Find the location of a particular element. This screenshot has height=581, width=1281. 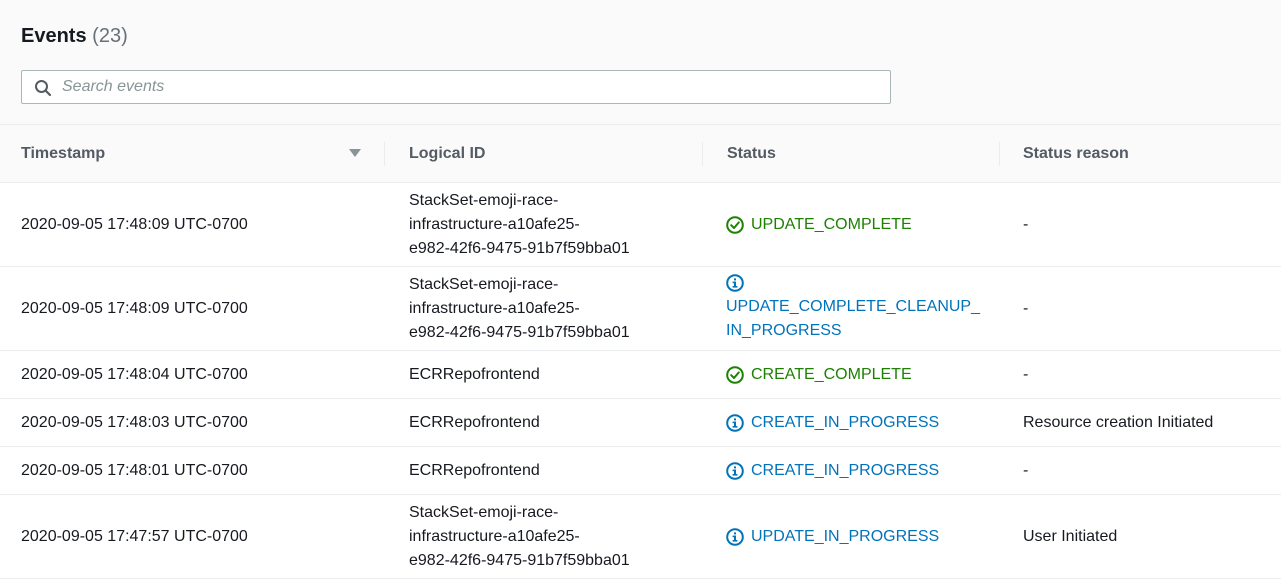

status-cell: CREATE_COMPLETE is located at coordinates (856, 374).